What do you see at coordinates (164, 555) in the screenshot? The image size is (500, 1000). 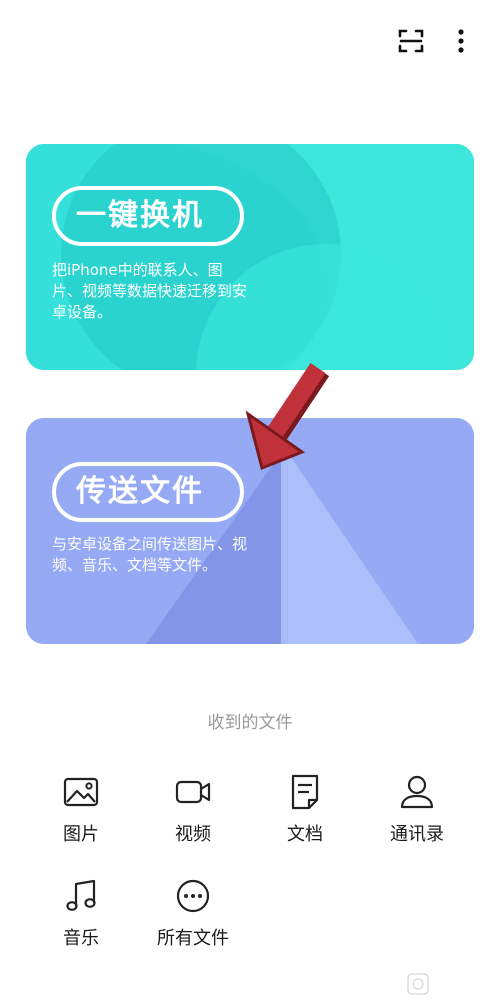 I see `transfer-files-description: 与安卓设备之间传送图片、视 频、音乐、文档等文件。` at bounding box center [164, 555].